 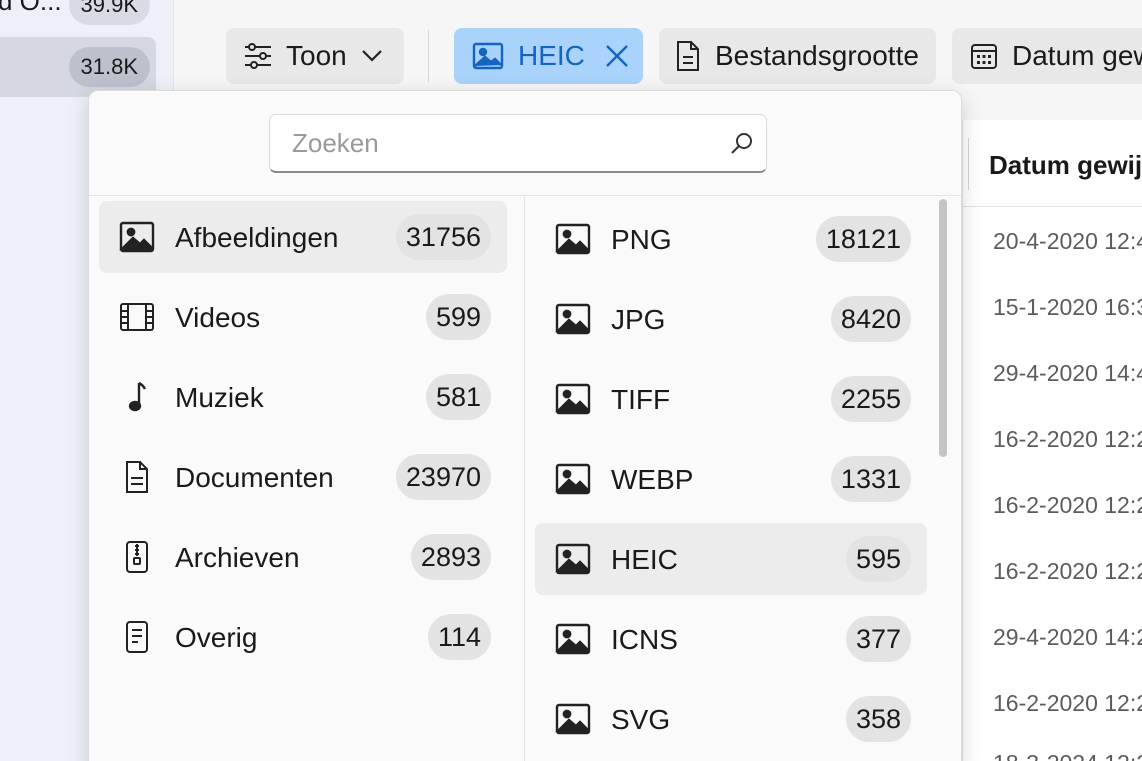 I want to click on category-count: 599, so click(x=458, y=317).